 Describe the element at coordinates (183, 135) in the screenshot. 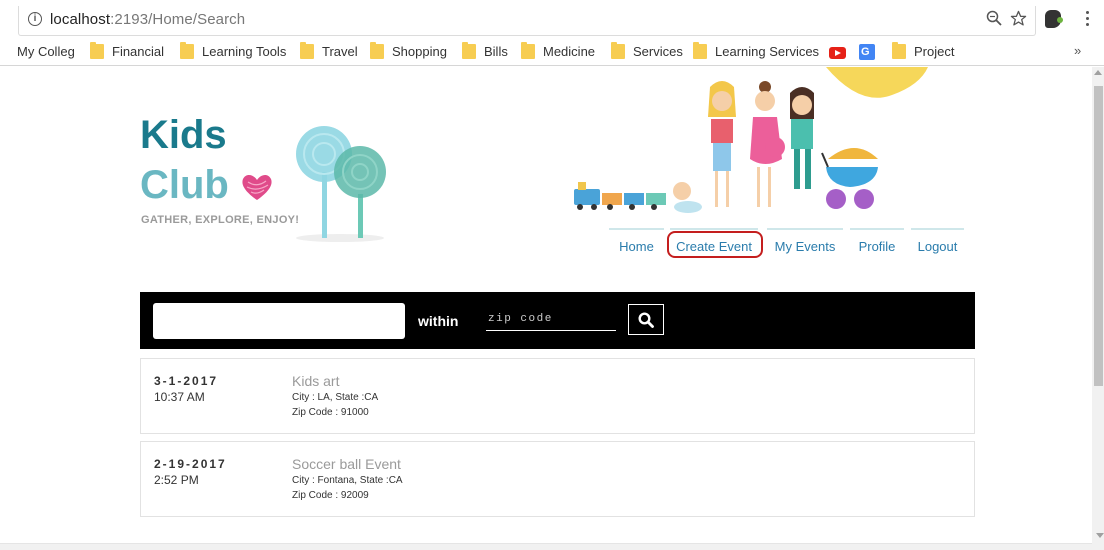

I see `logo-title-kids: Kids` at that location.